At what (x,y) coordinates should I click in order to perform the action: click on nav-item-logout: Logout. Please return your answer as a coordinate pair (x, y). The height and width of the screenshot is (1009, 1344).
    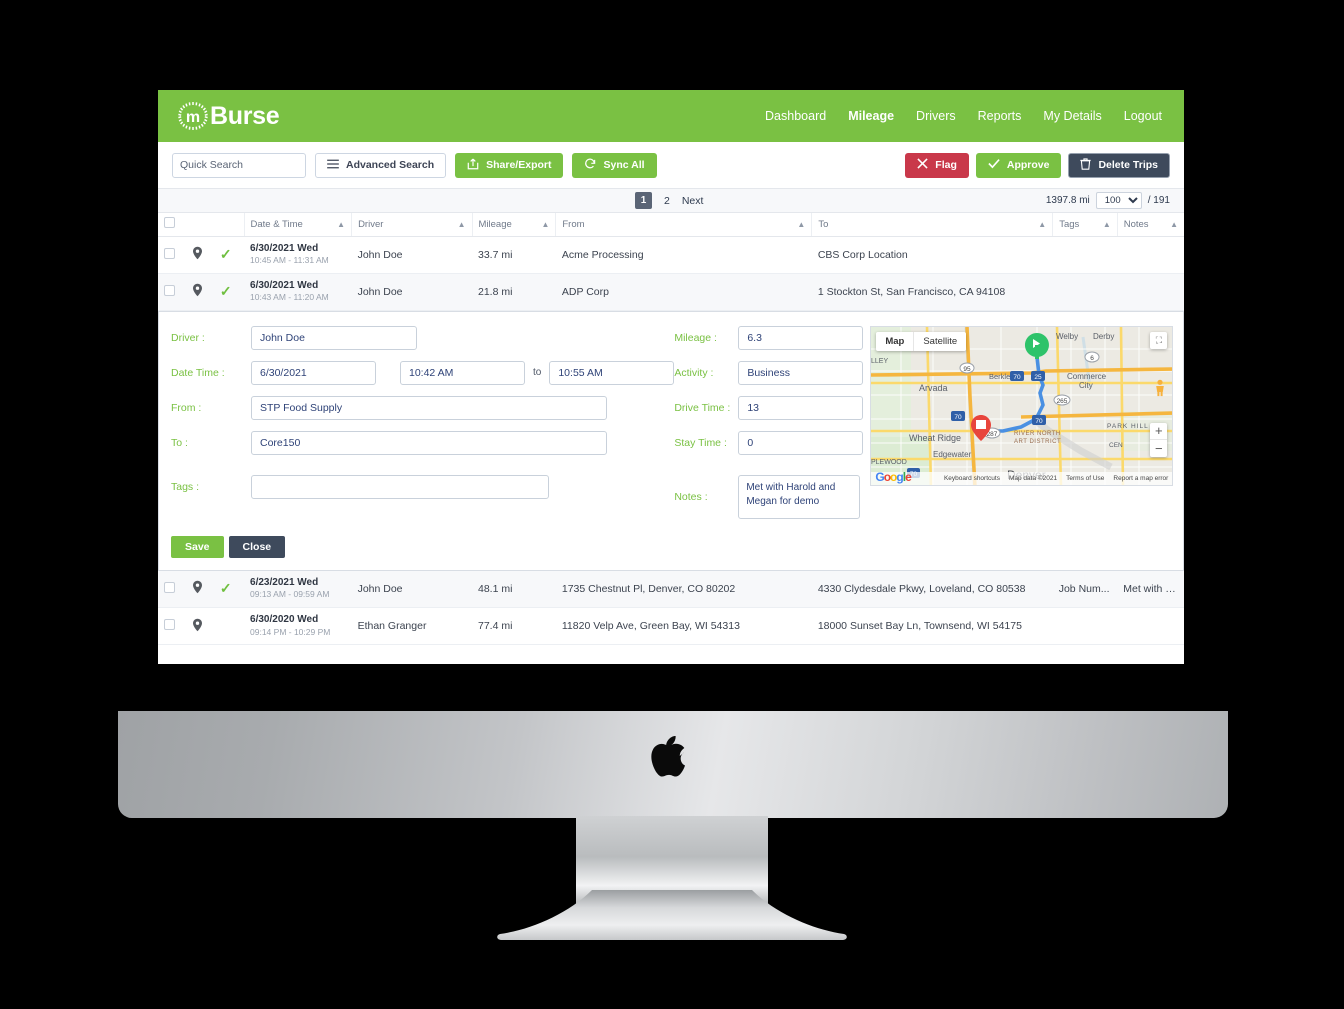
    Looking at the image, I should click on (1143, 116).